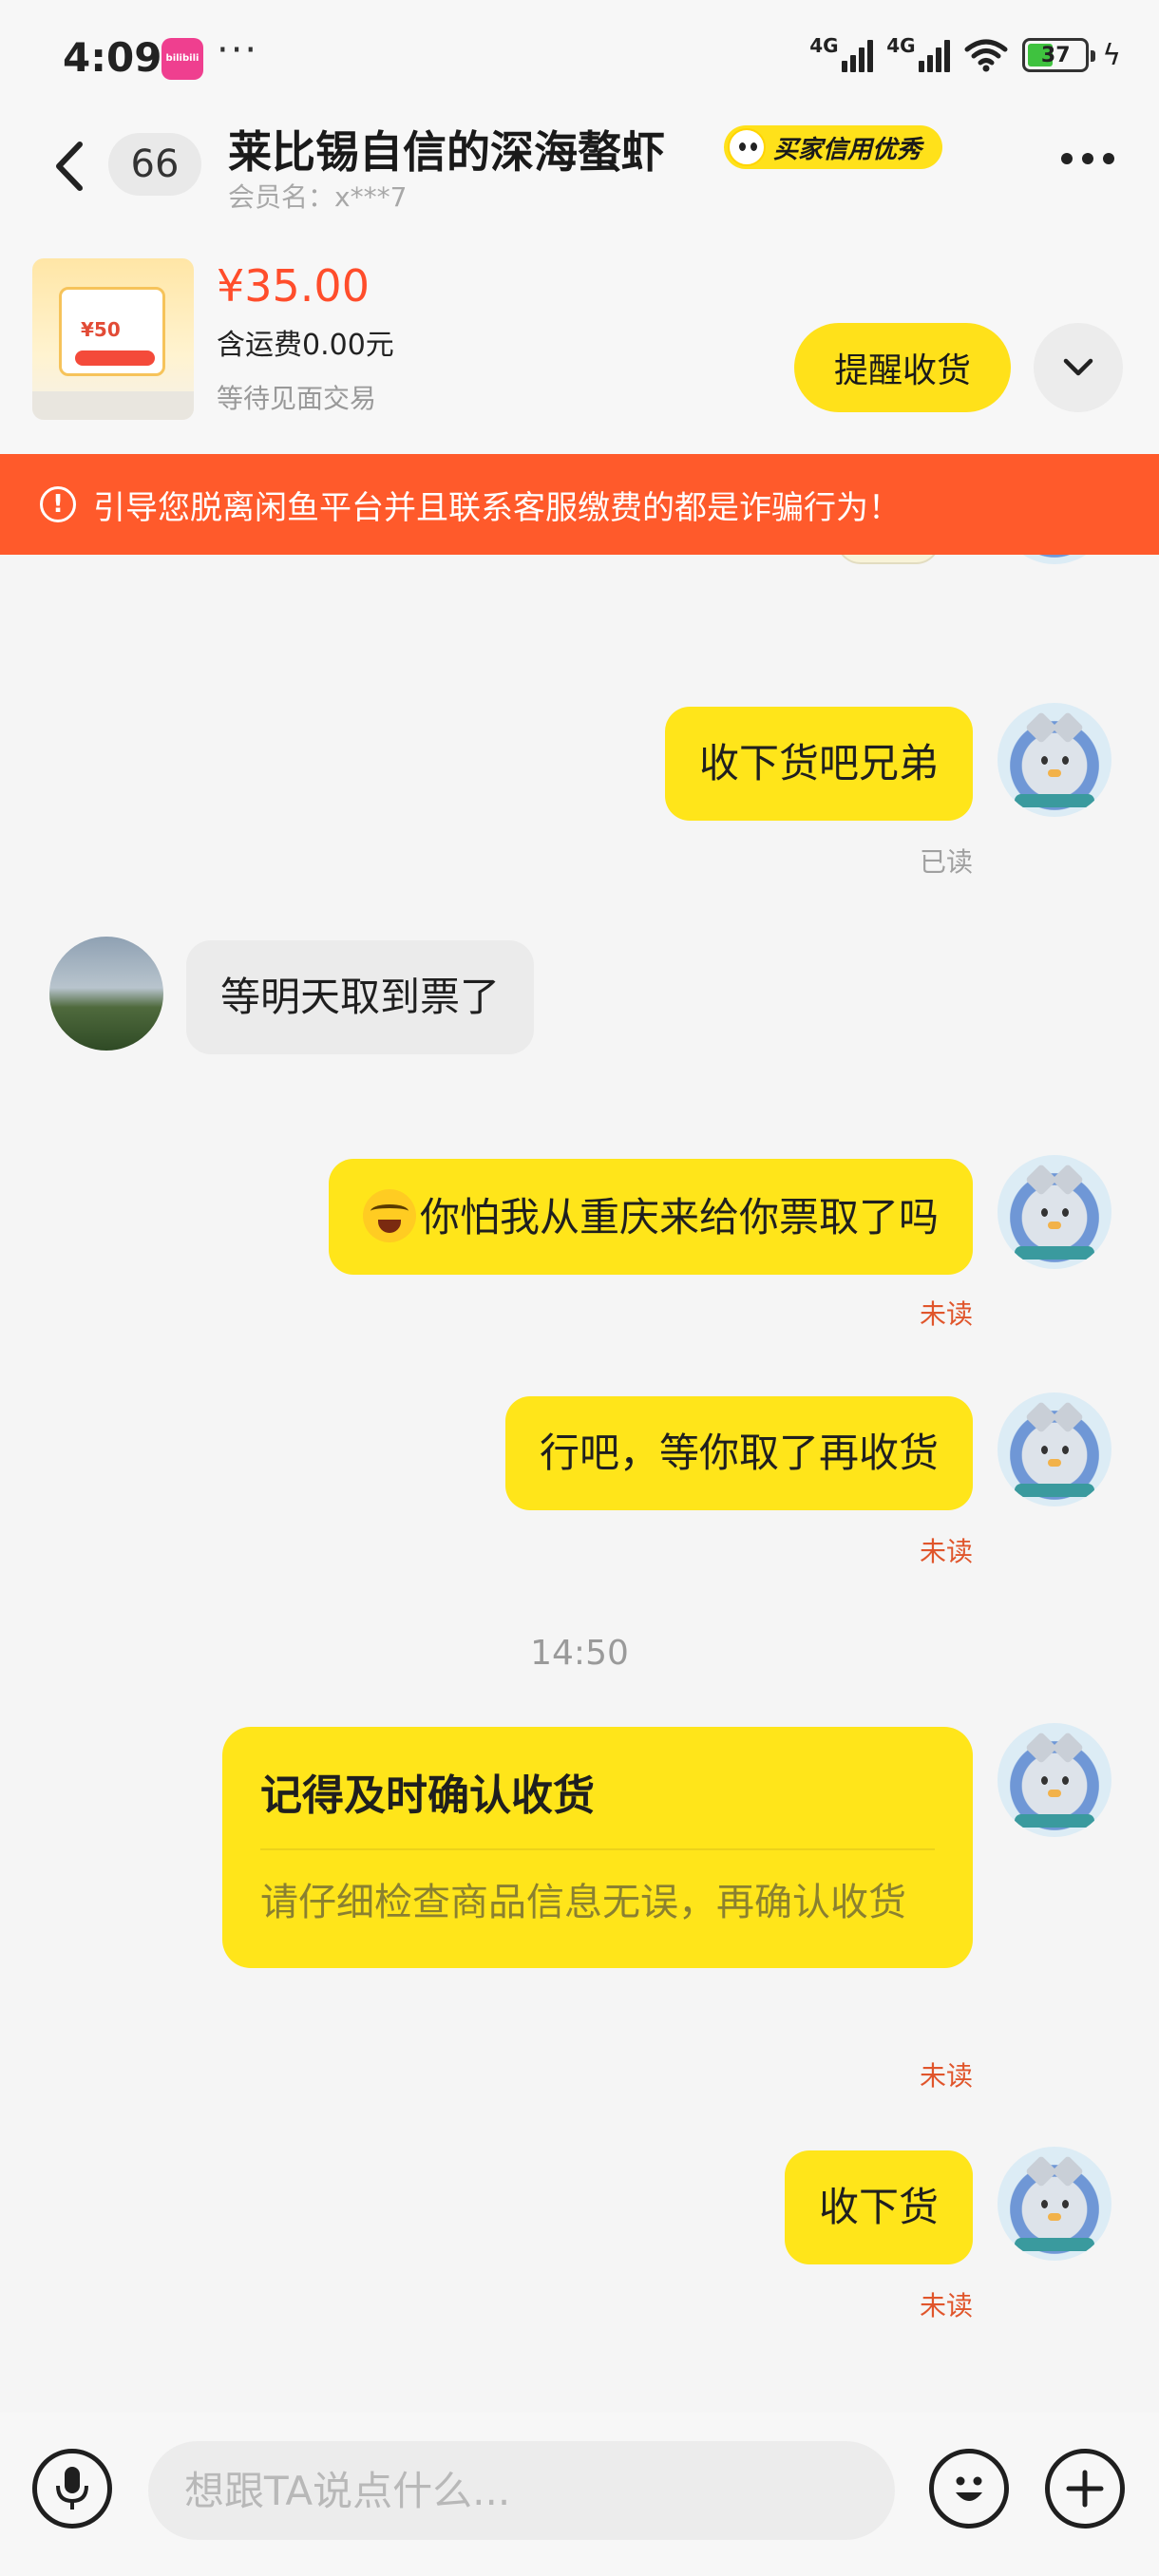  What do you see at coordinates (112, 57) in the screenshot?
I see `status-time: 4:09` at bounding box center [112, 57].